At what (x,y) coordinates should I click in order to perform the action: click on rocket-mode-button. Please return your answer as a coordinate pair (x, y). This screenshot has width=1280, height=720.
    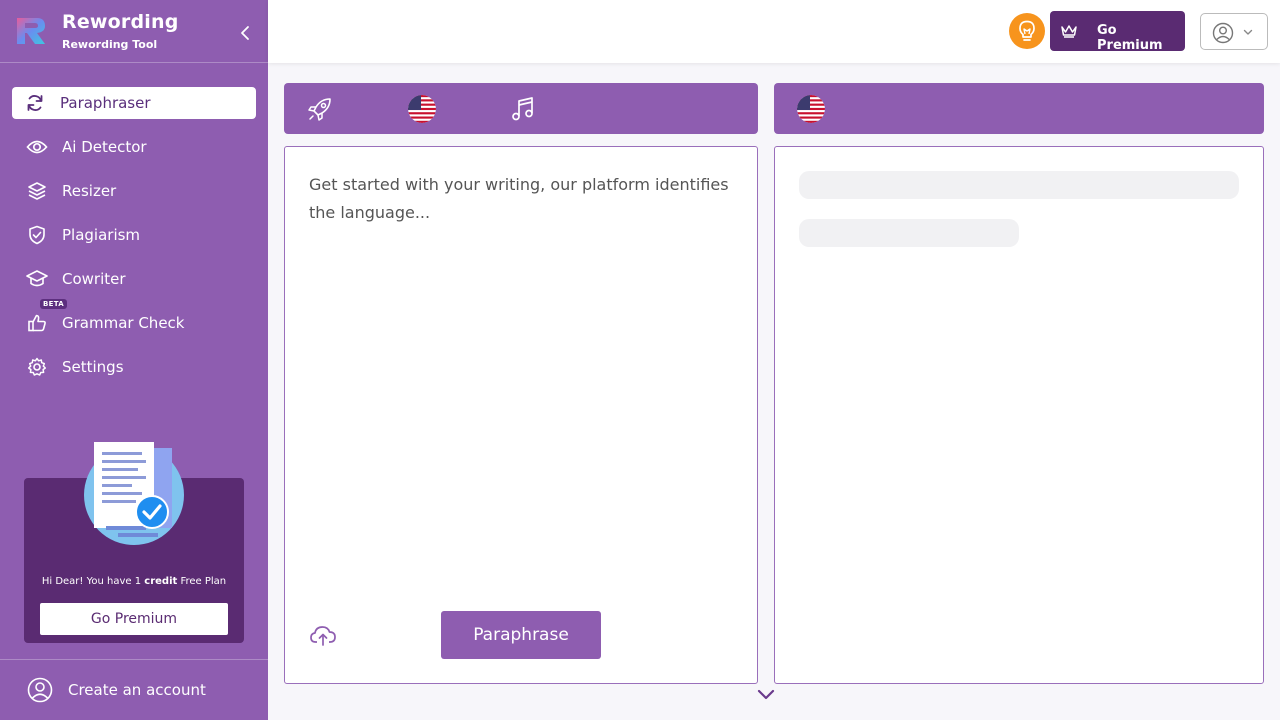
    Looking at the image, I should click on (320, 109).